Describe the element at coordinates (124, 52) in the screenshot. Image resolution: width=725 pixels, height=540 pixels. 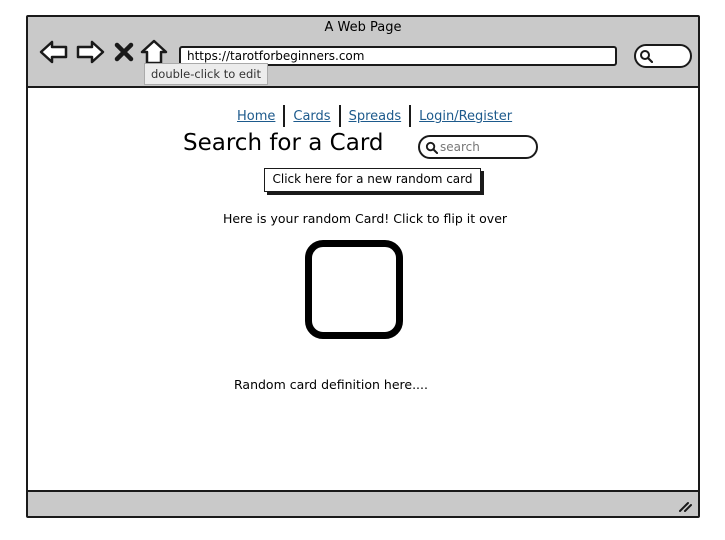
I see `stop-icon` at that location.